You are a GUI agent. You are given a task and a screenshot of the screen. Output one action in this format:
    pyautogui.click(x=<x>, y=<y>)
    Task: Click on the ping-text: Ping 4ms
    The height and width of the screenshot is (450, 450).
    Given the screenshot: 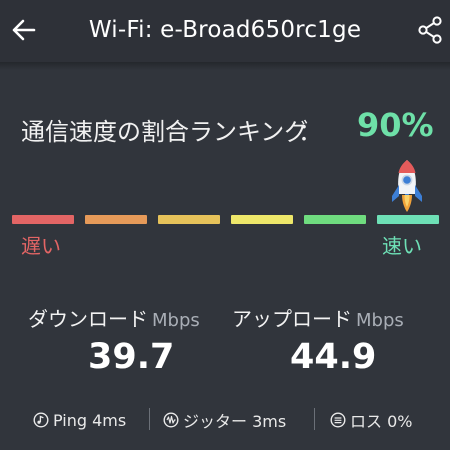 What is the action you would take?
    pyautogui.click(x=90, y=420)
    